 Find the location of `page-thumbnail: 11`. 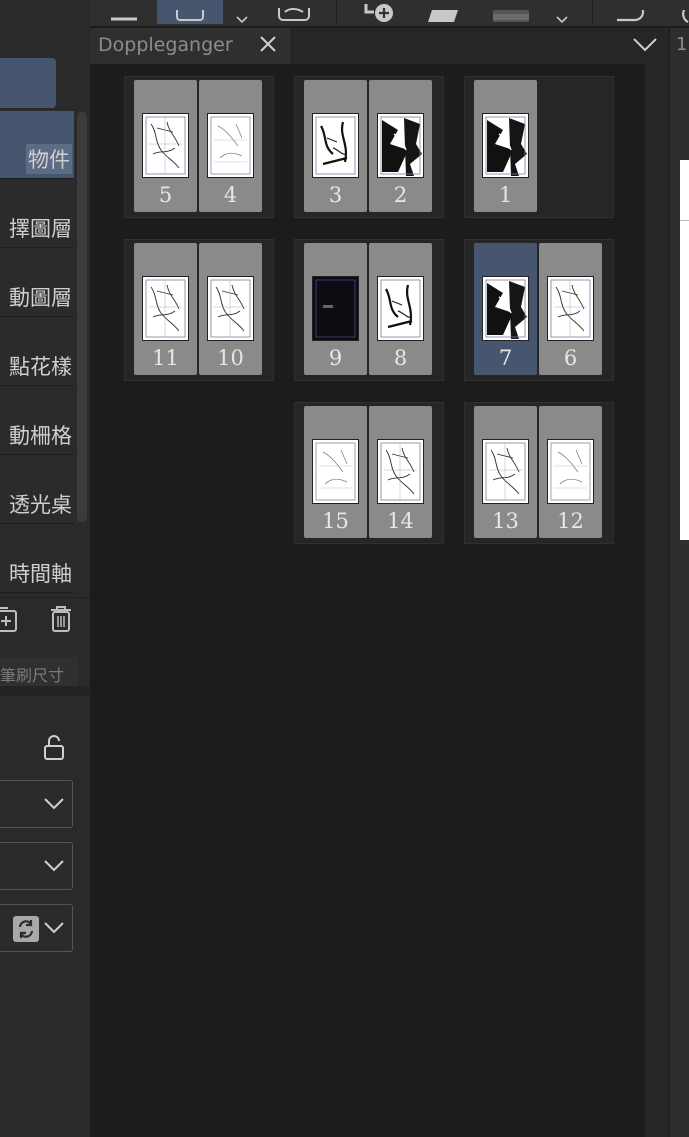

page-thumbnail: 11 is located at coordinates (165, 309).